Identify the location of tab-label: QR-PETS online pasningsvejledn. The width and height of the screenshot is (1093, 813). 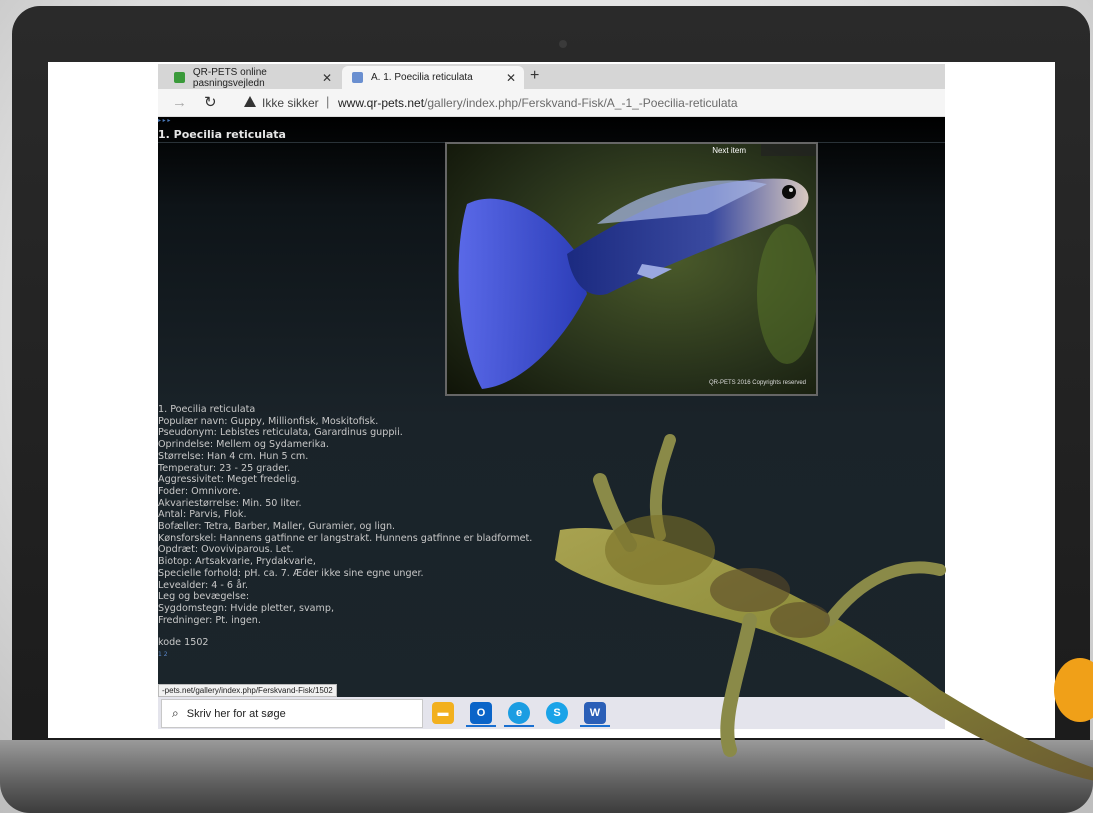
(229, 77).